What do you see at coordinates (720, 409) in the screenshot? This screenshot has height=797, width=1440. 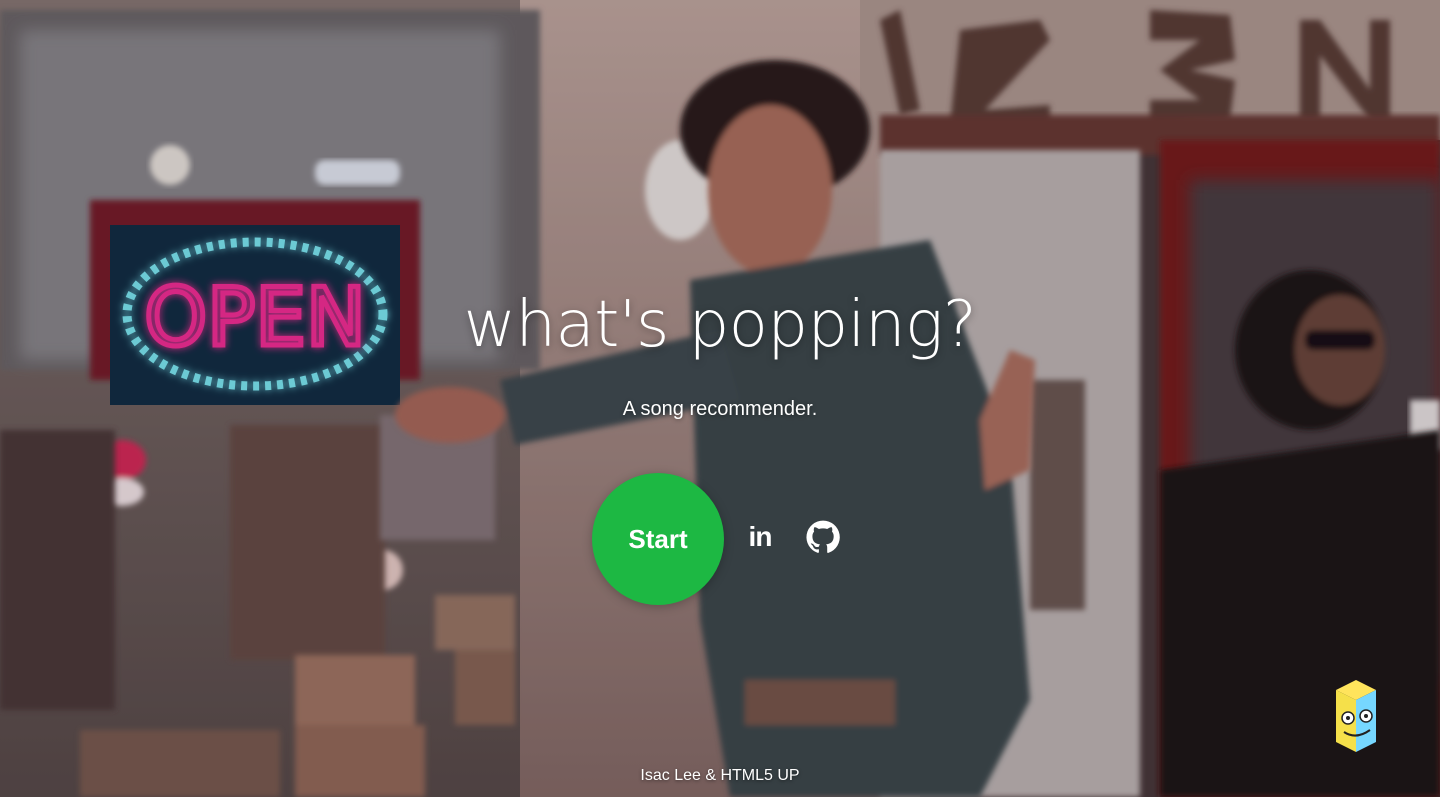 I see `page-subtitle: A song recommender.` at bounding box center [720, 409].